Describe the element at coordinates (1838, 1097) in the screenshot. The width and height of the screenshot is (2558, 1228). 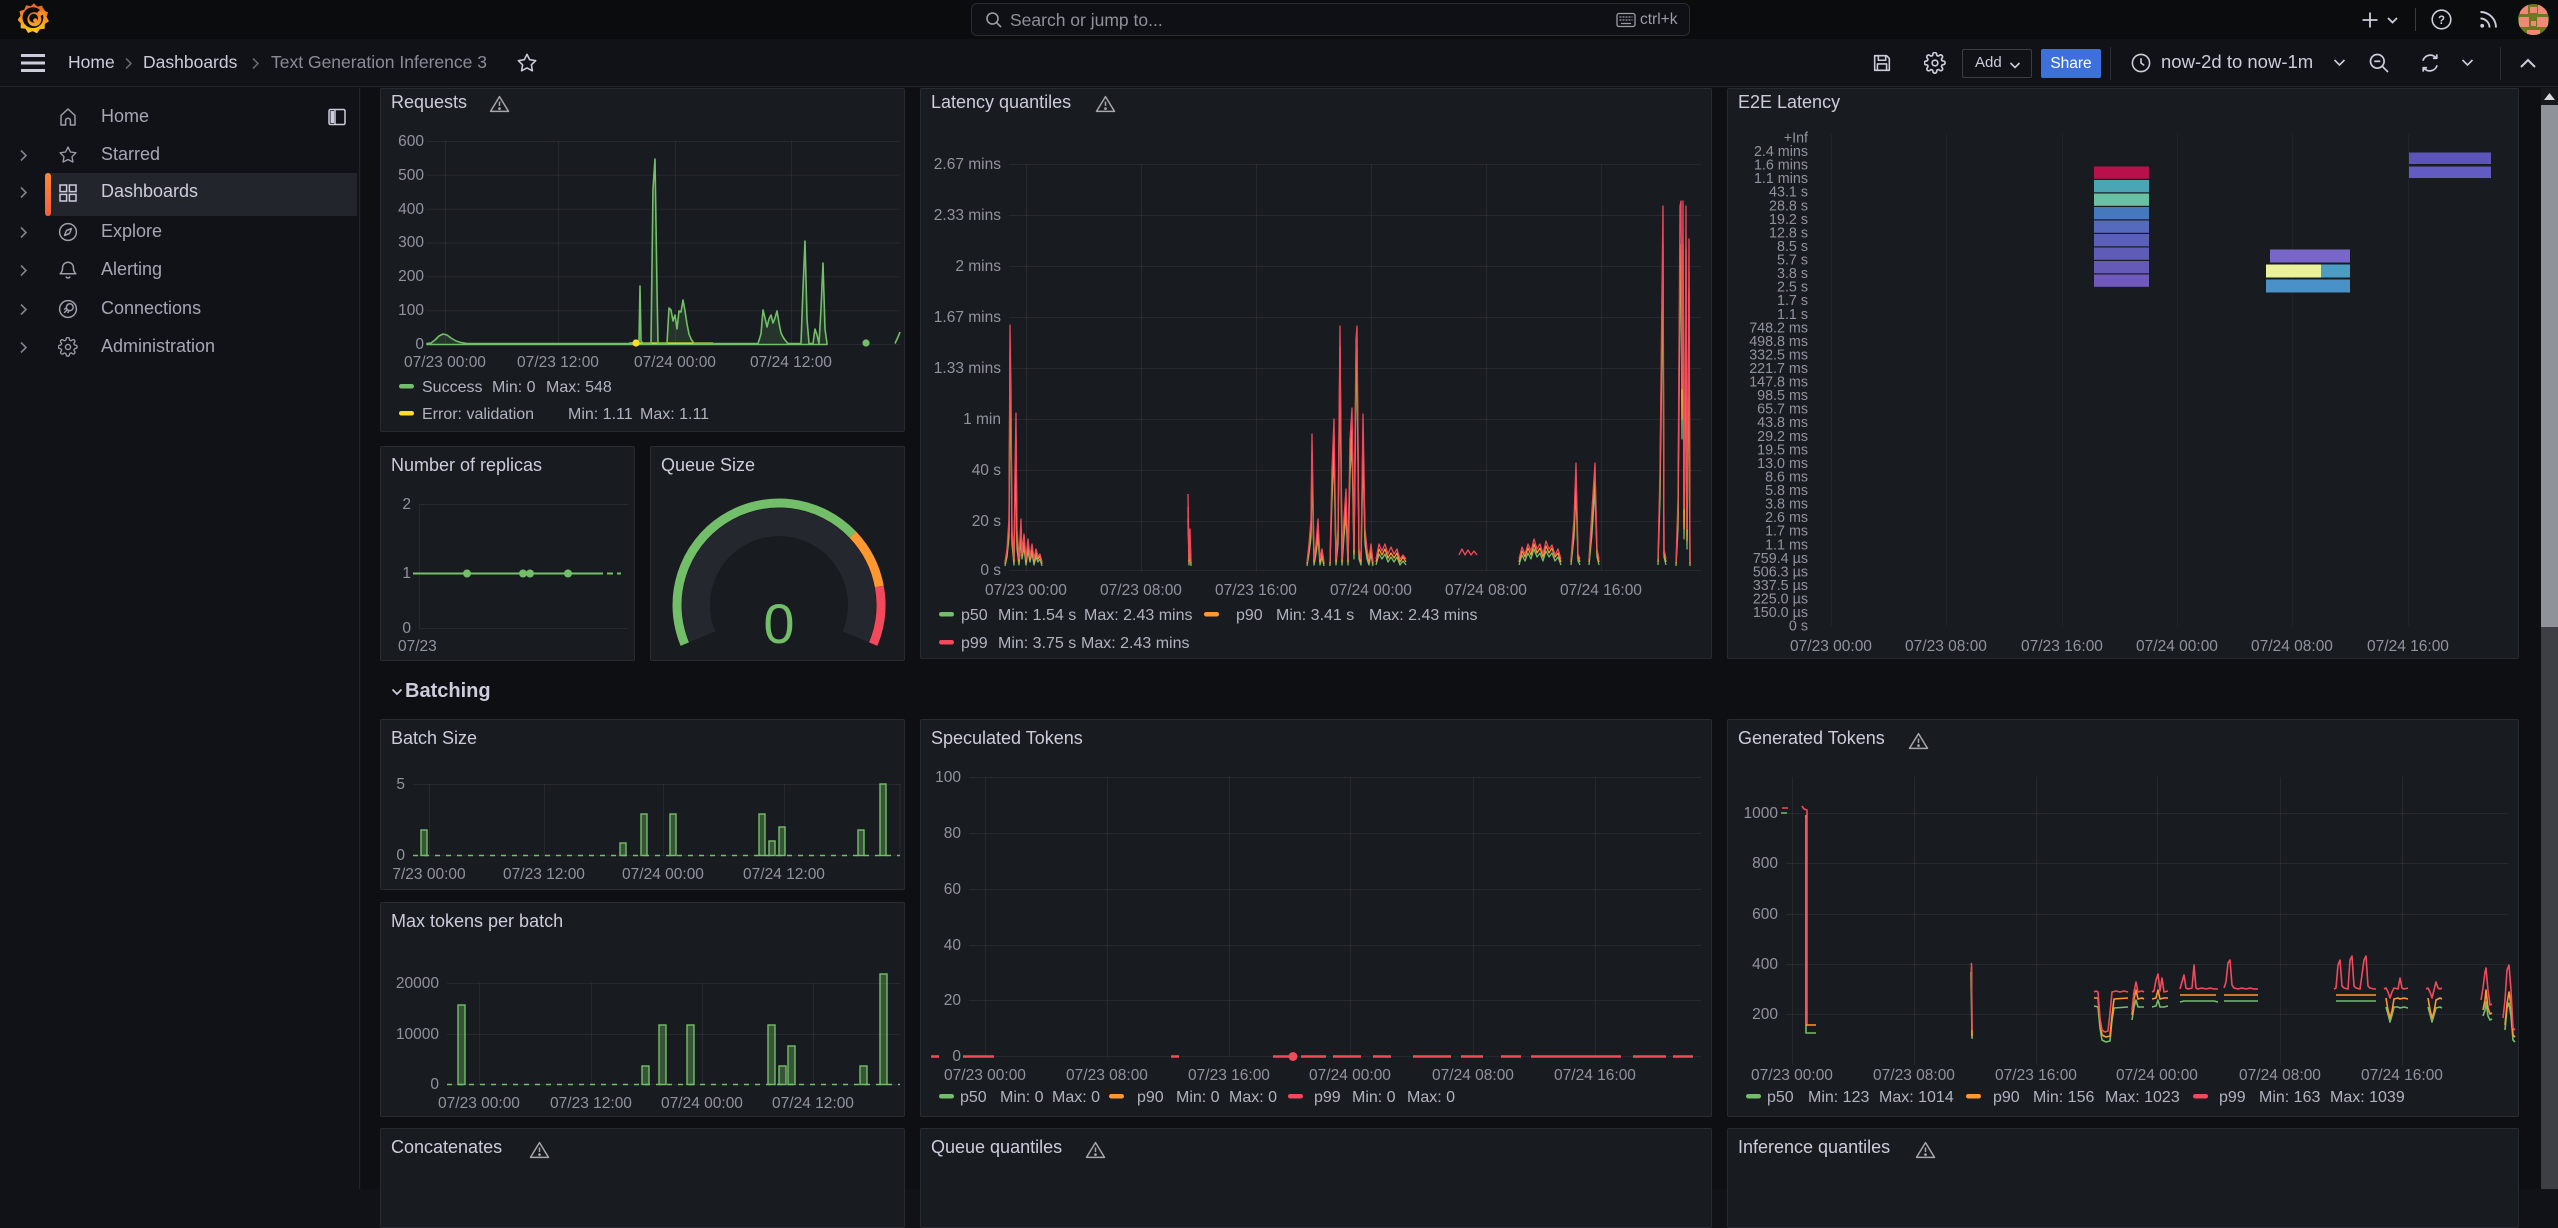
I see `svg-text: Min: 123` at that location.